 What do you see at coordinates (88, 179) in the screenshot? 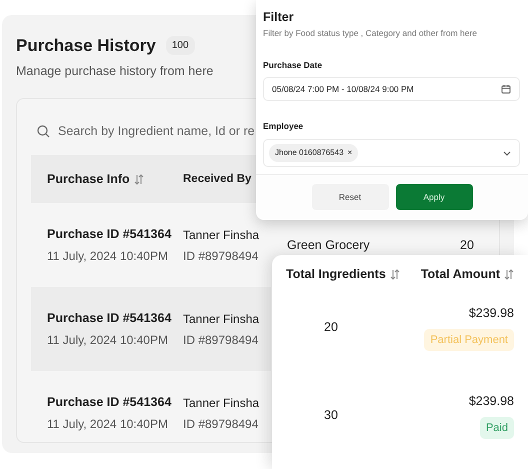
I see `column-header: Purchase Info` at bounding box center [88, 179].